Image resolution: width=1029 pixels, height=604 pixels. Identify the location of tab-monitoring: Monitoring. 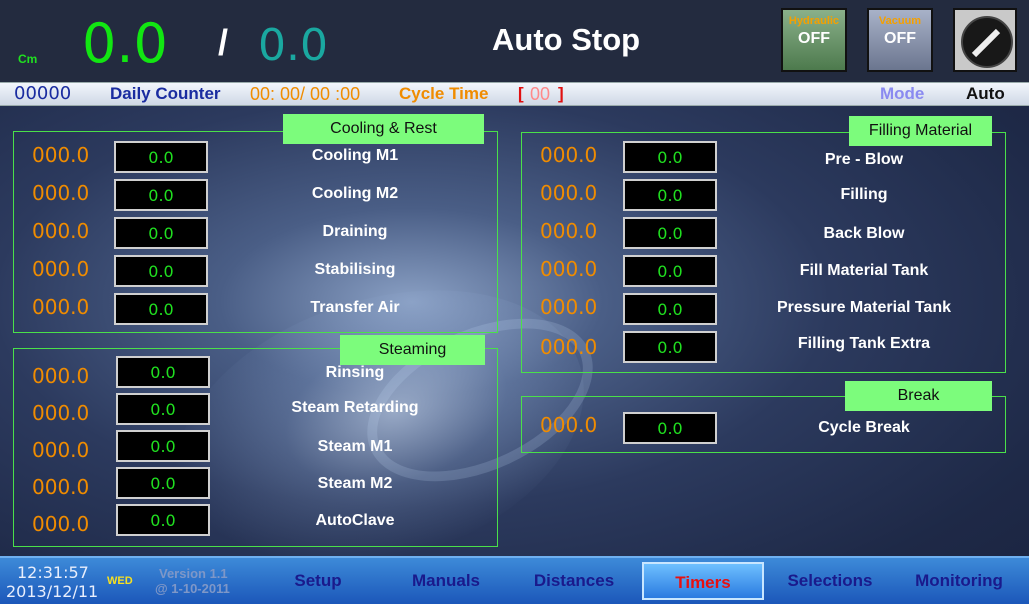
(959, 581).